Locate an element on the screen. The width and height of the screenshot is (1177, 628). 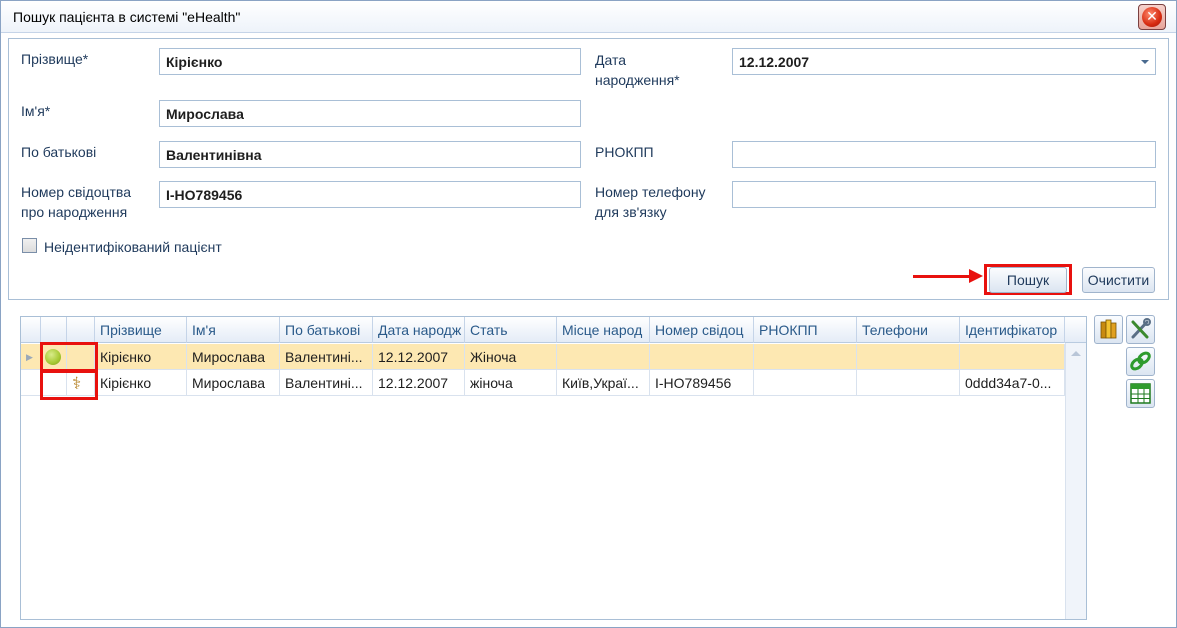
annotation-arrow-shaft is located at coordinates (943, 276).